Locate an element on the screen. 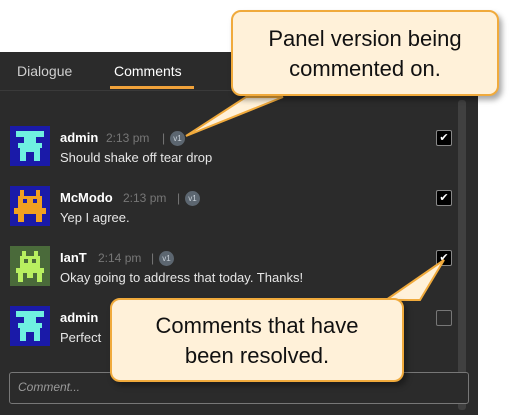  resolved-callout: Comments that have been resolved. is located at coordinates (257, 340).